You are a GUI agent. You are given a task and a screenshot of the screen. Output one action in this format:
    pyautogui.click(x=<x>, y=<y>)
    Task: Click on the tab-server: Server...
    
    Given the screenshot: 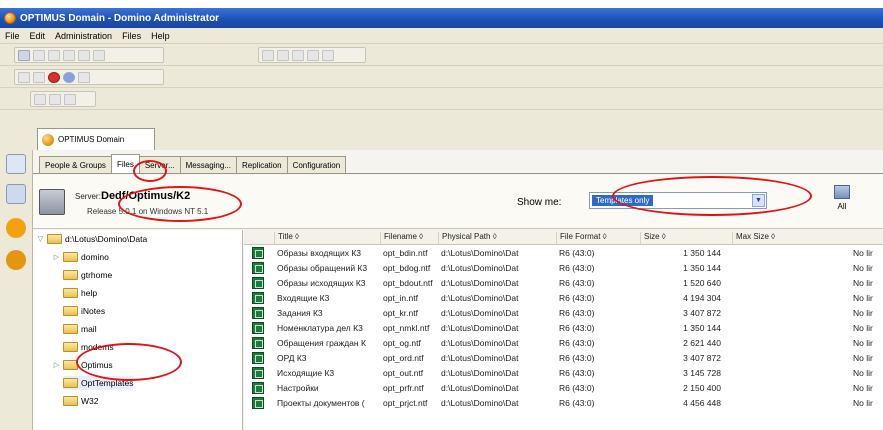 What is the action you would take?
    pyautogui.click(x=159, y=164)
    